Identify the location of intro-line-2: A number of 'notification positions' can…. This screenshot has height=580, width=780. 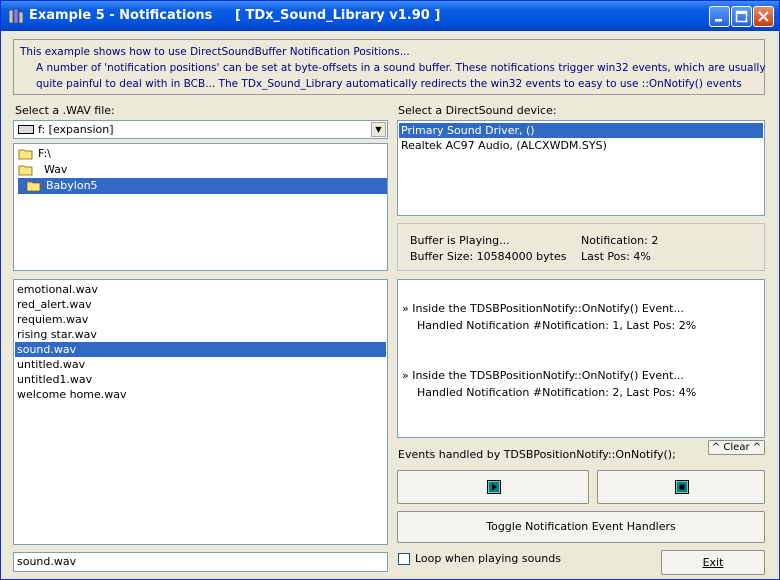
(401, 68).